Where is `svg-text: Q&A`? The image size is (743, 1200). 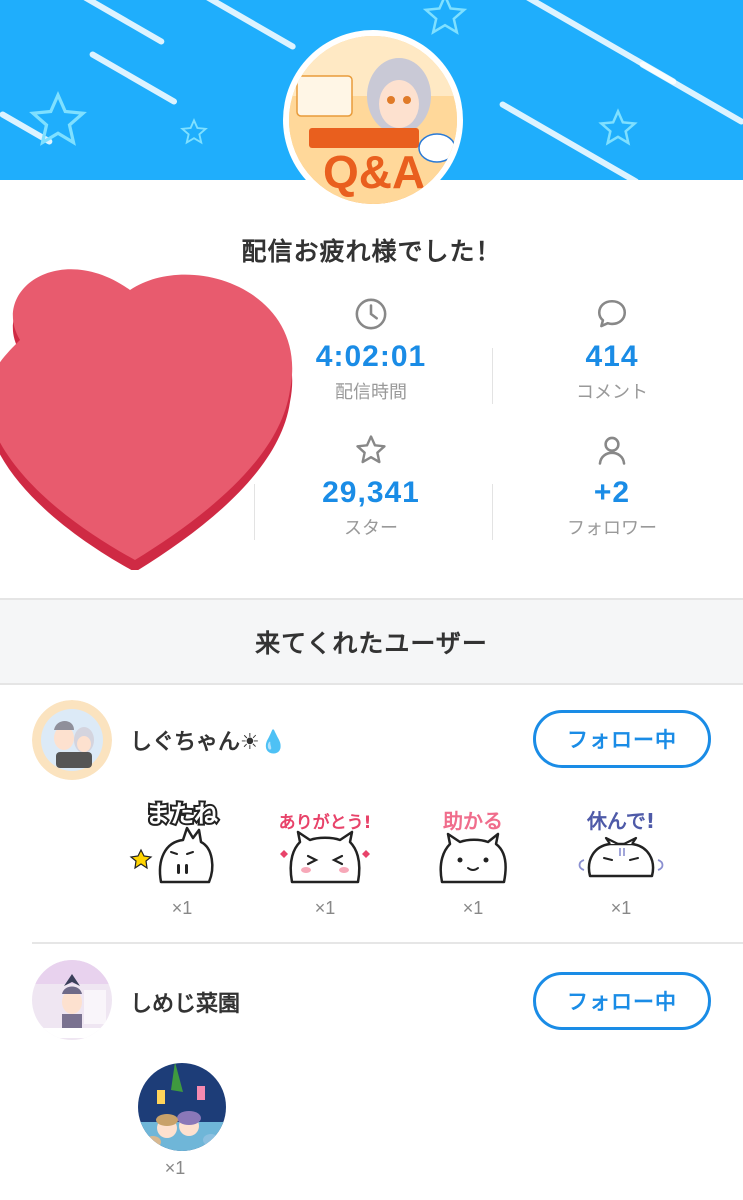
svg-text: Q&A is located at coordinates (374, 172).